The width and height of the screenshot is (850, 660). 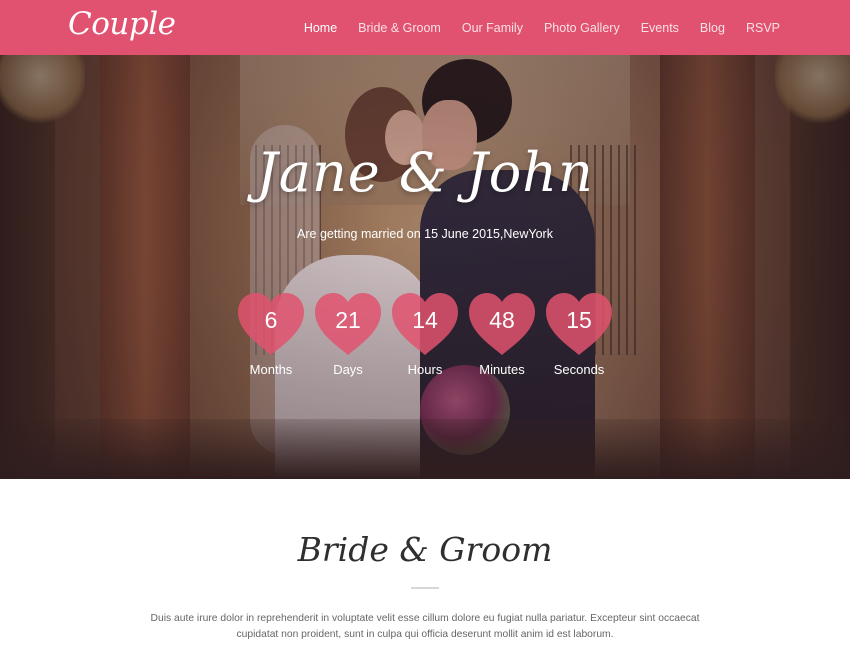 What do you see at coordinates (579, 369) in the screenshot?
I see `countdown-label: Seconds` at bounding box center [579, 369].